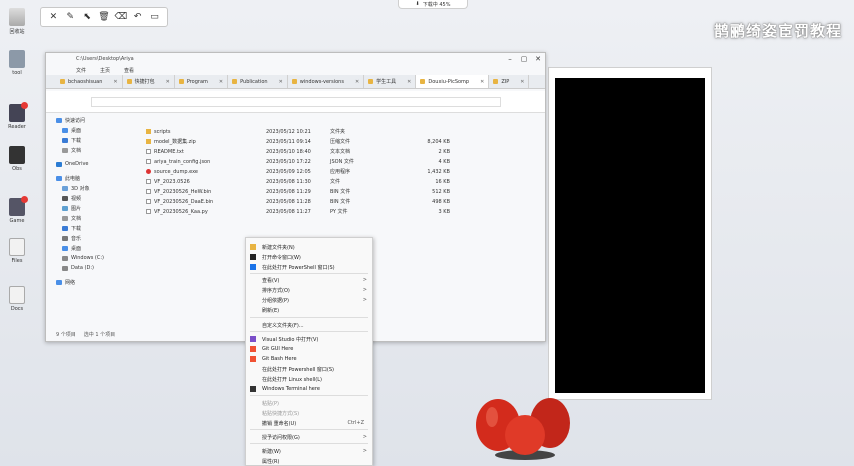 This screenshot has width=854, height=466. Describe the element at coordinates (17, 24) in the screenshot. I see `desktop-icon-recycle-bin: 回收站` at that location.